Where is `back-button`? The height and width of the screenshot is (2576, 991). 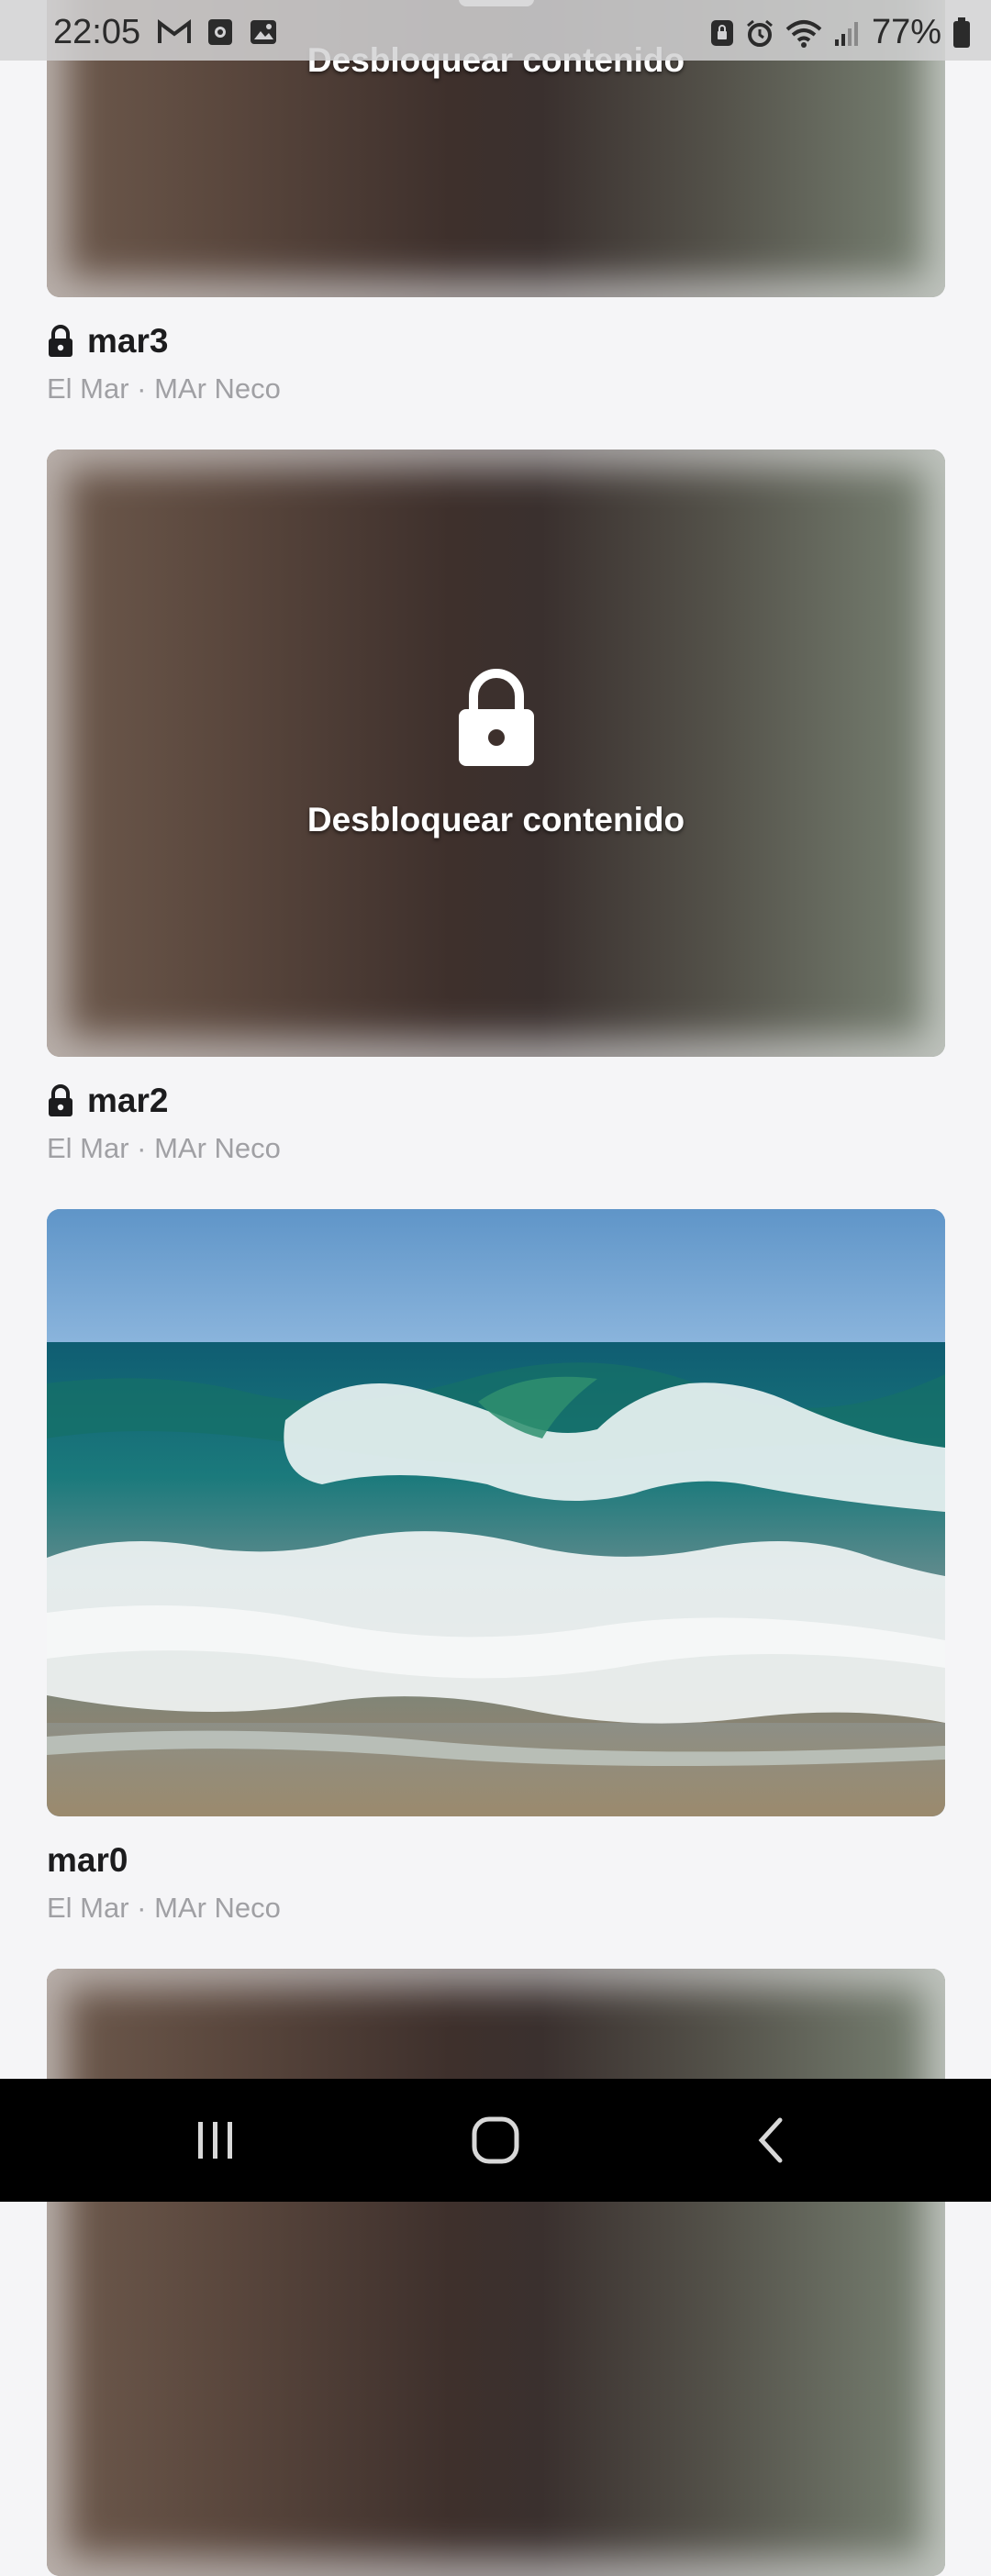
back-button is located at coordinates (771, 2140).